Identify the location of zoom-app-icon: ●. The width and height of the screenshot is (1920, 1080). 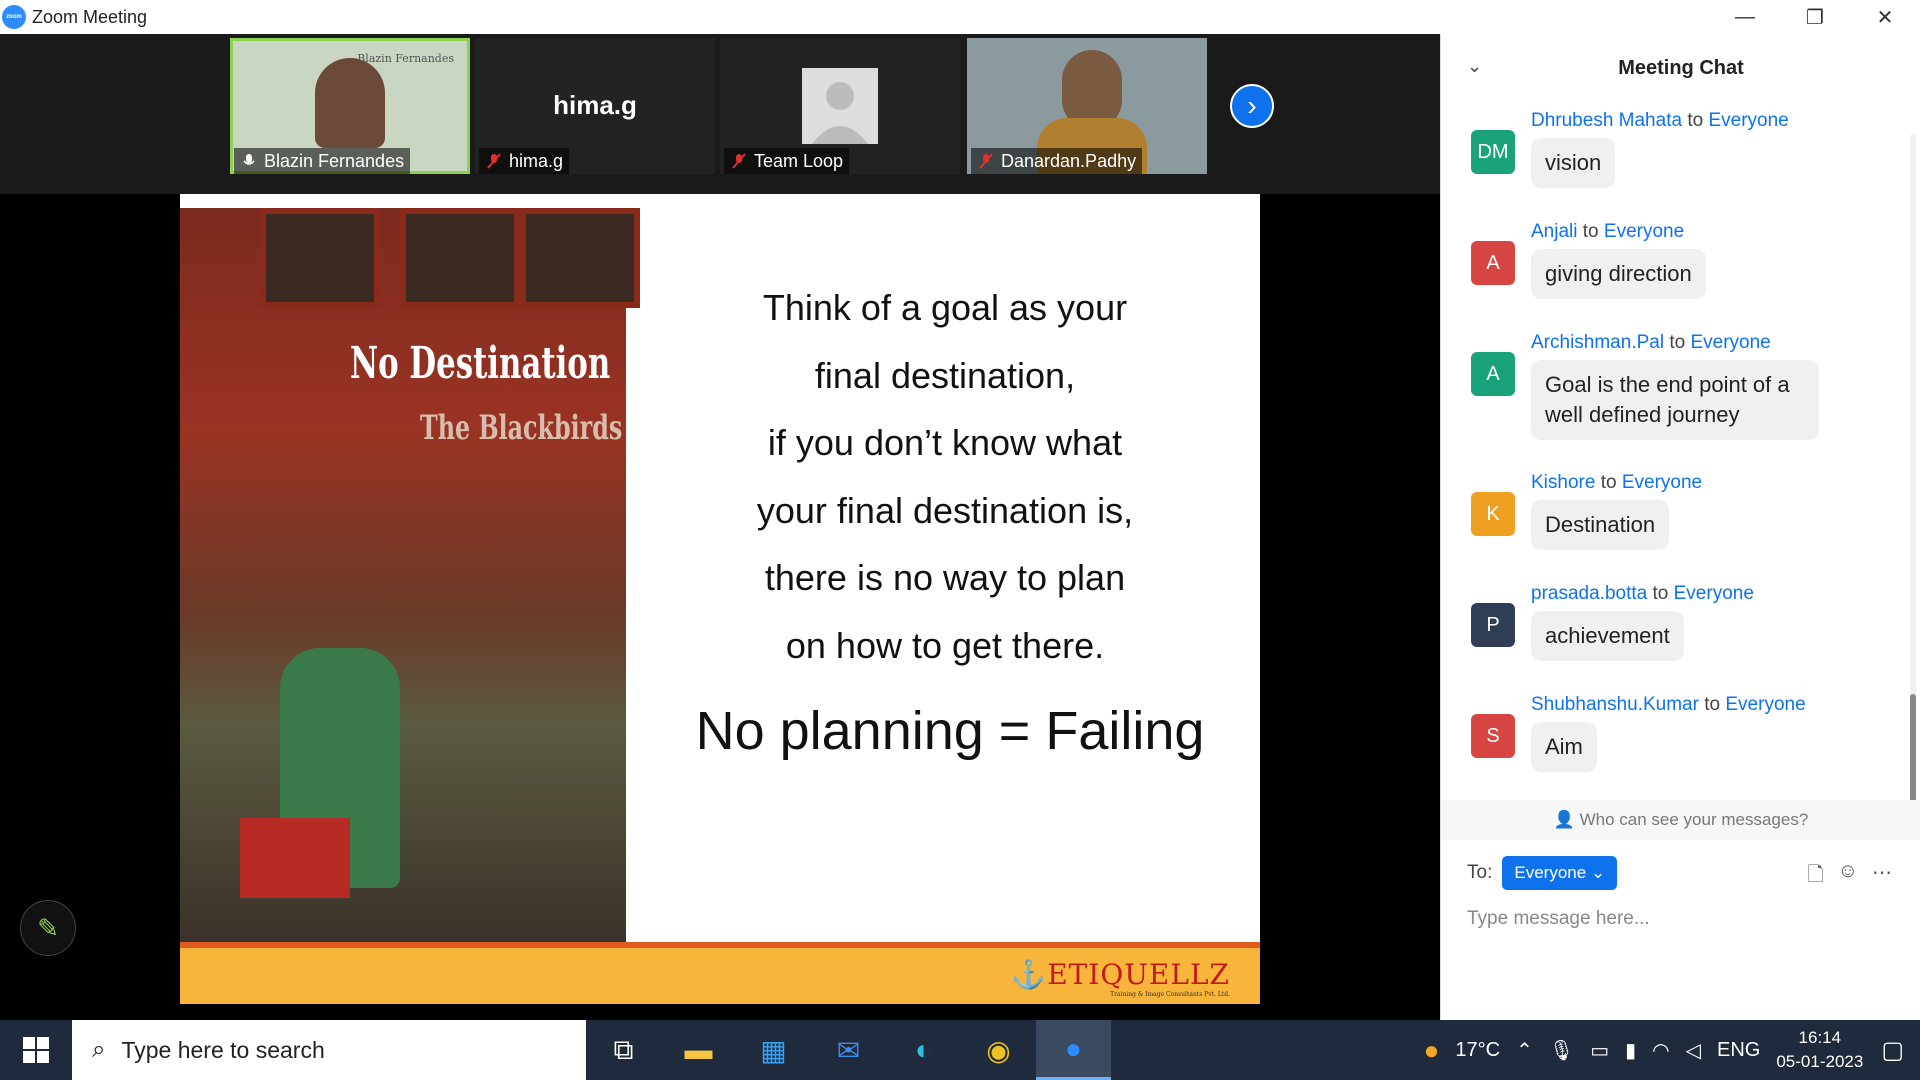
(1073, 1050).